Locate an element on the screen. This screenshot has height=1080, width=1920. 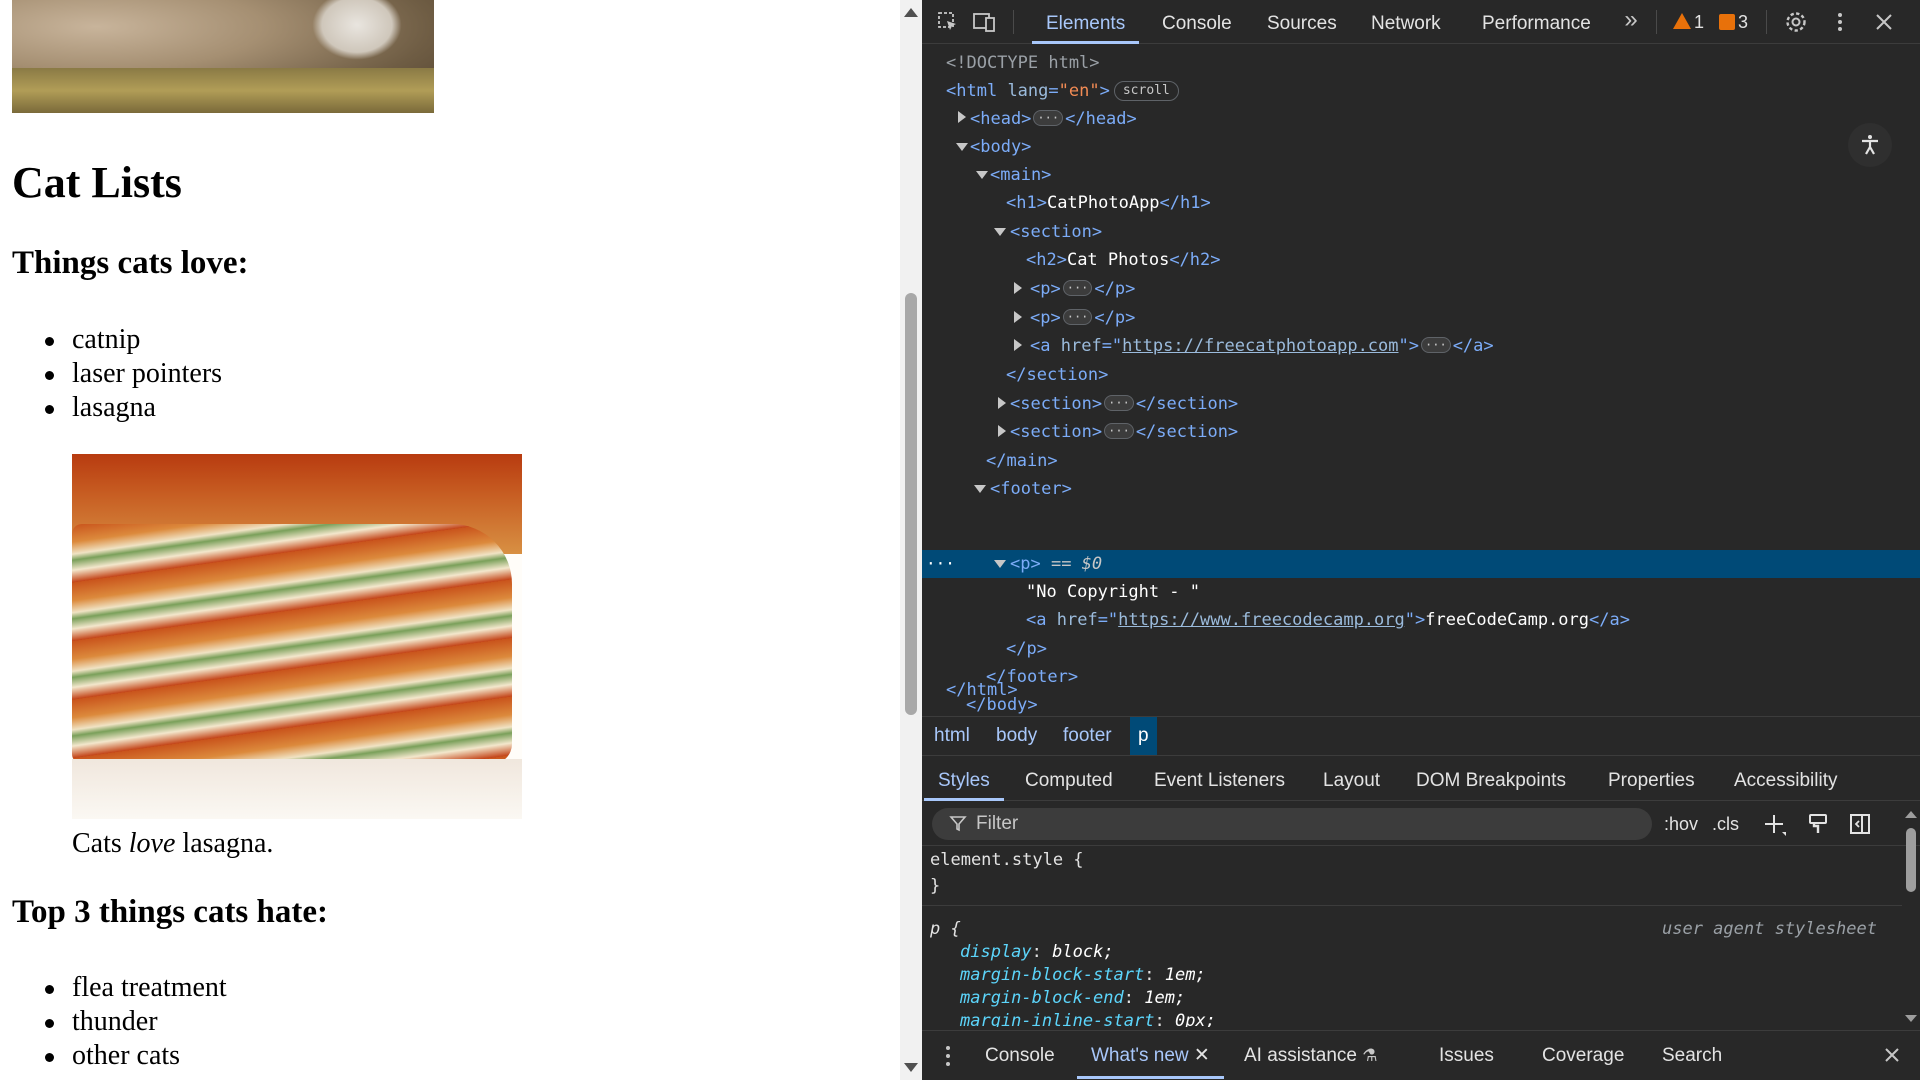
dom-node-p-close: </p> is located at coordinates (1026, 649).